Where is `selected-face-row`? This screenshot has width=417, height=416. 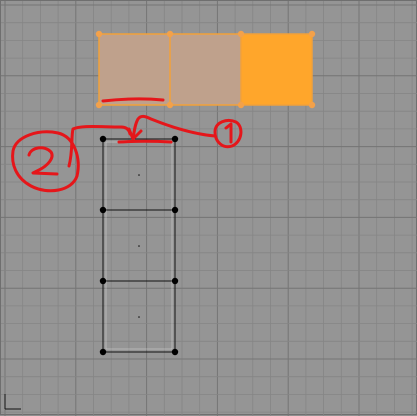 selected-face-row is located at coordinates (205, 69).